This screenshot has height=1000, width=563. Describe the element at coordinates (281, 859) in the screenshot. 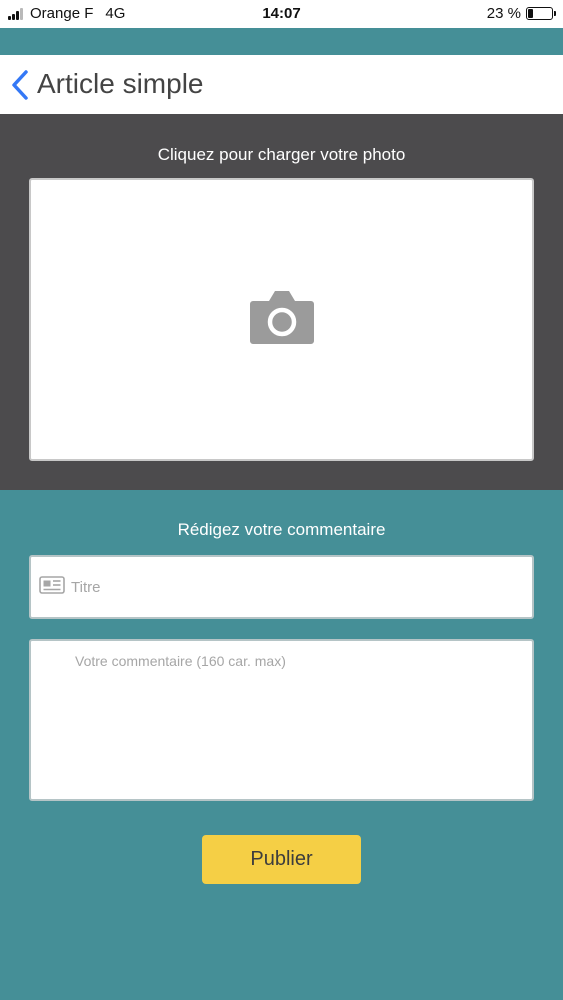

I see `publish-button: Publier` at that location.